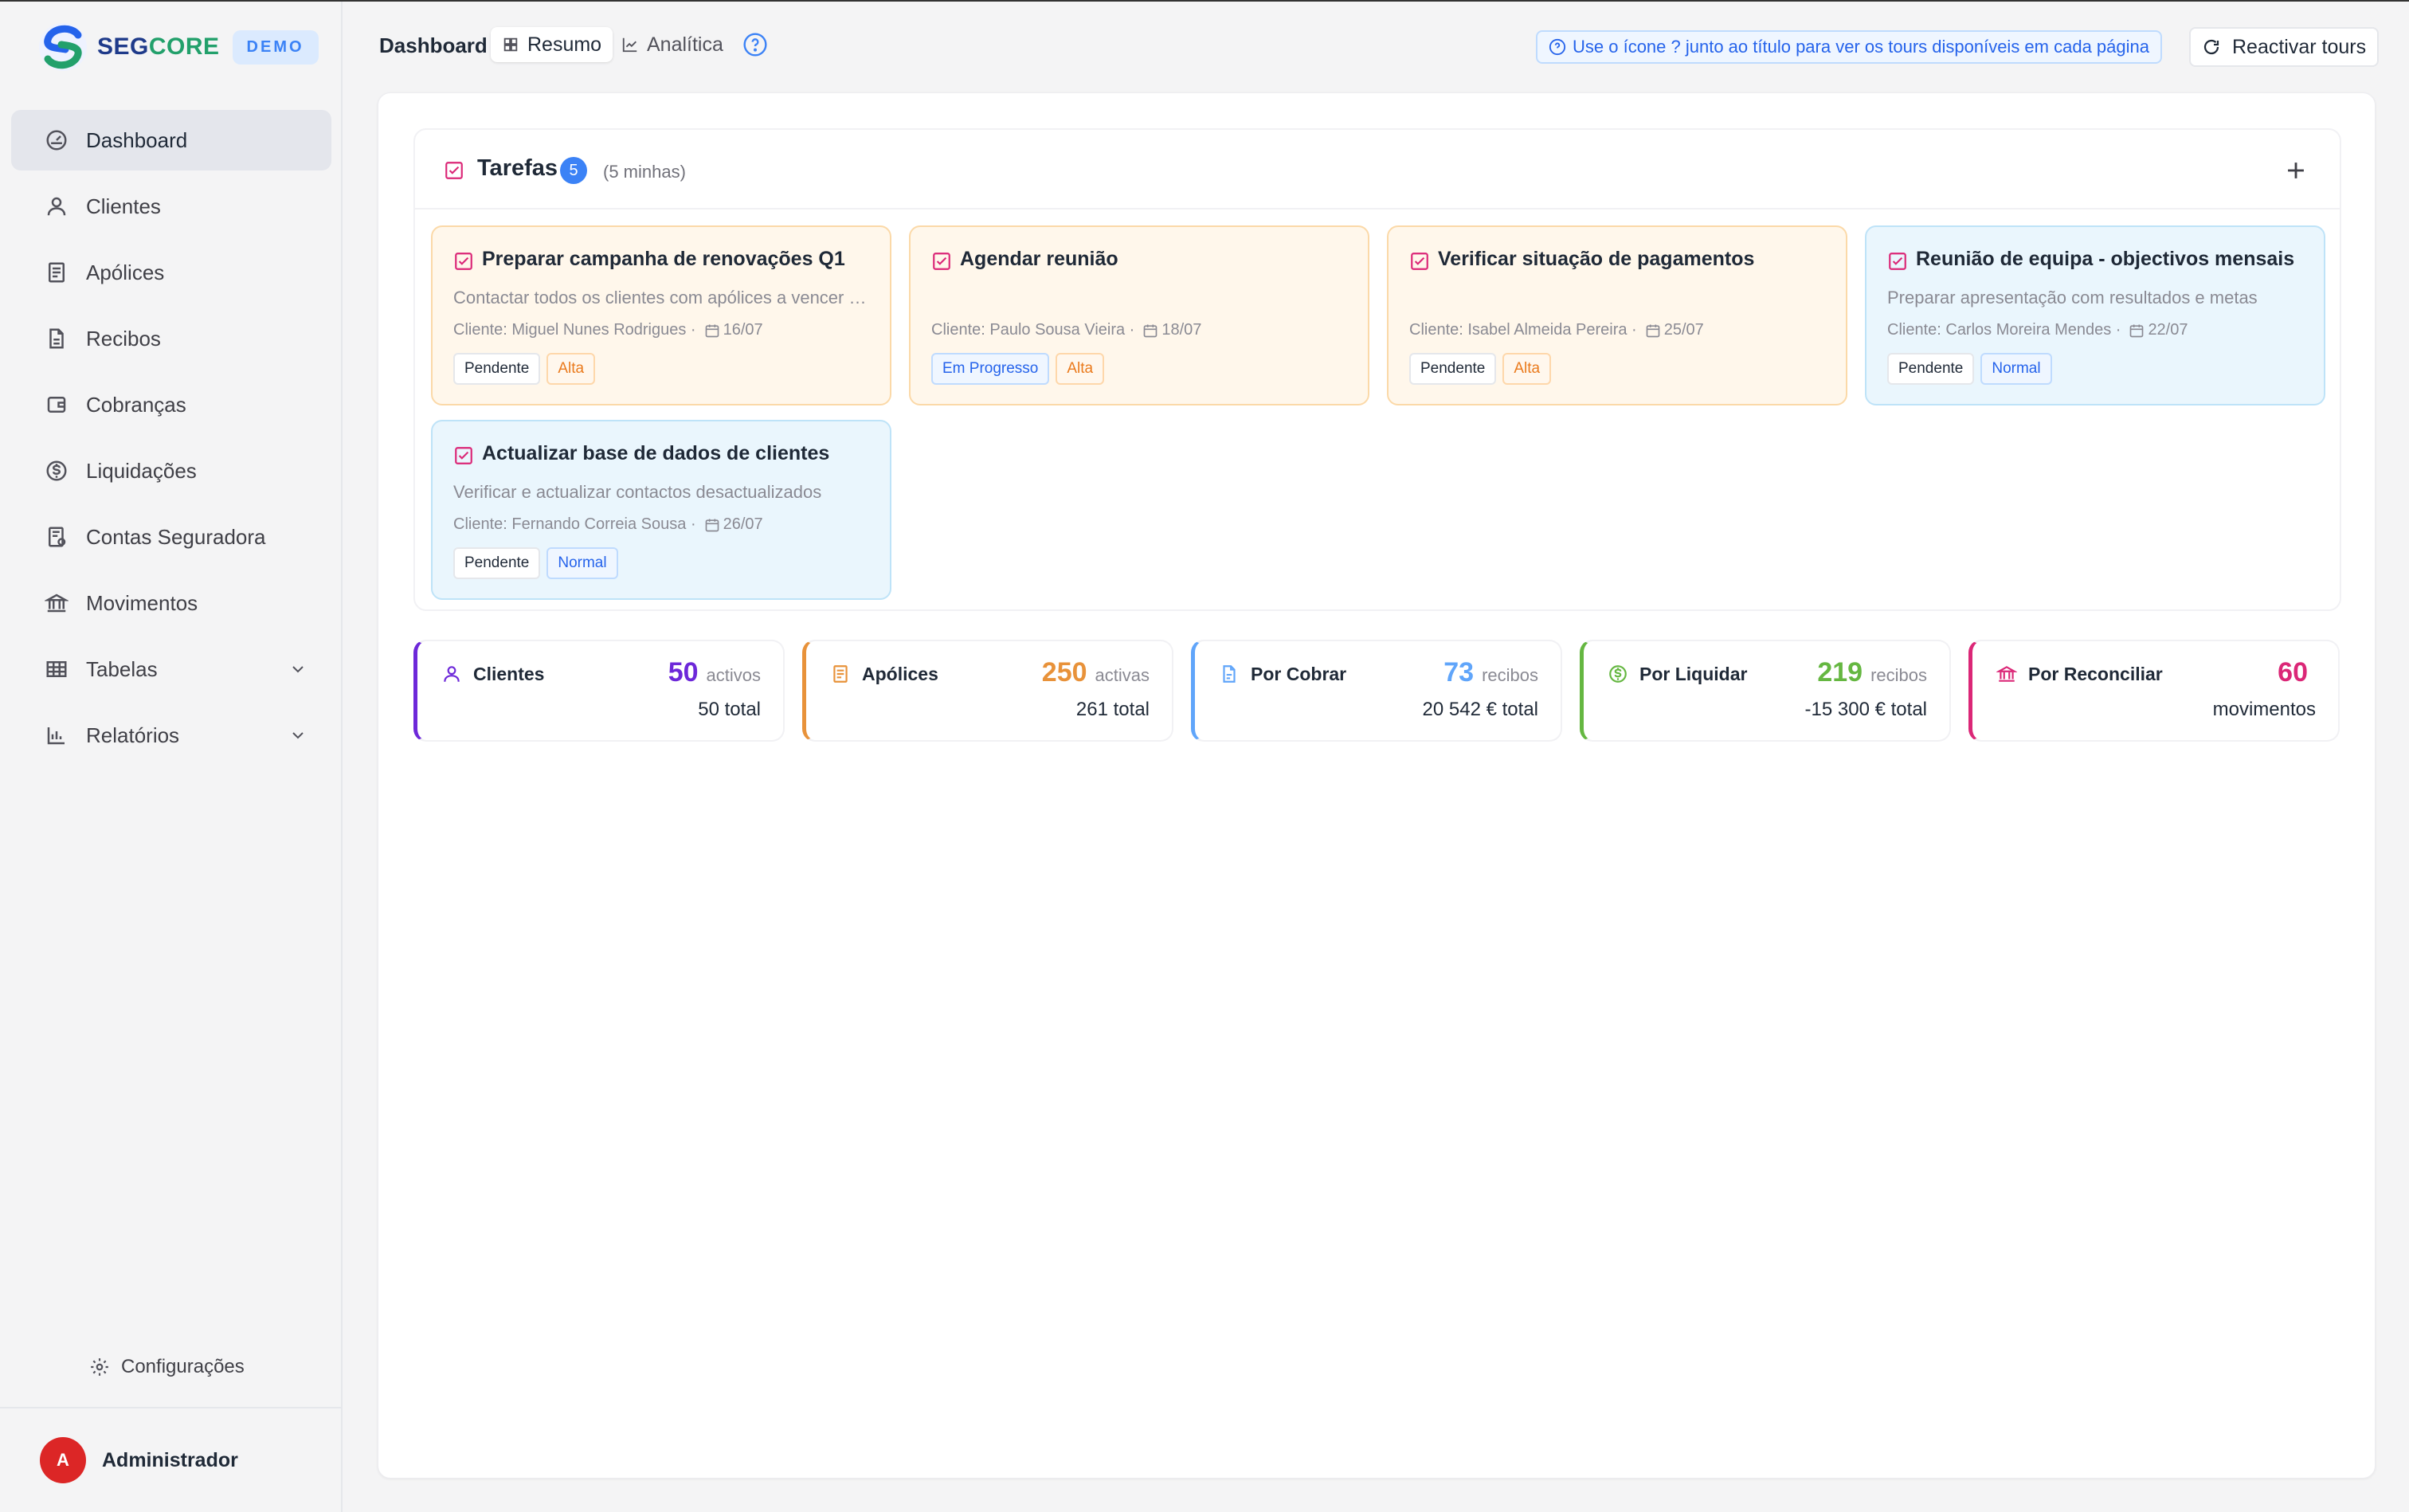 The image size is (2409, 1512). What do you see at coordinates (2016, 369) in the screenshot?
I see `priority-badge: Normal` at bounding box center [2016, 369].